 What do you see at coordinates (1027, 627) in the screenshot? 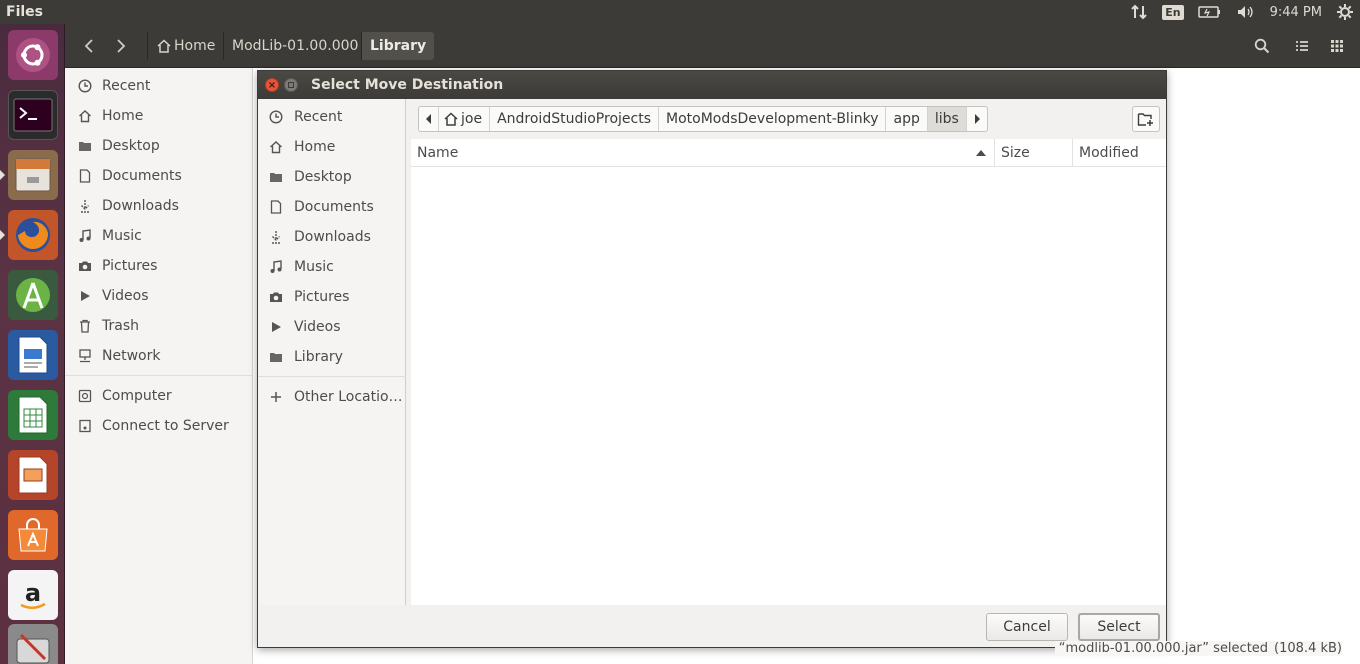
I see `cancel-button: Cancel` at bounding box center [1027, 627].